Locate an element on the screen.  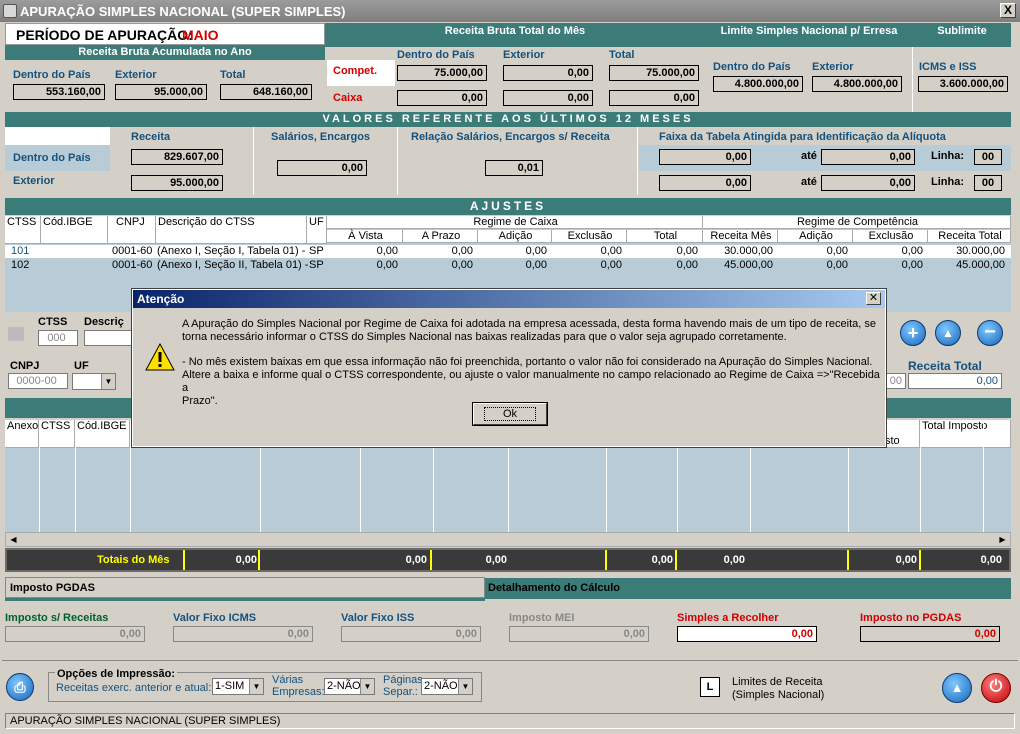
edit-uf-select: ▼ is located at coordinates (94, 381).